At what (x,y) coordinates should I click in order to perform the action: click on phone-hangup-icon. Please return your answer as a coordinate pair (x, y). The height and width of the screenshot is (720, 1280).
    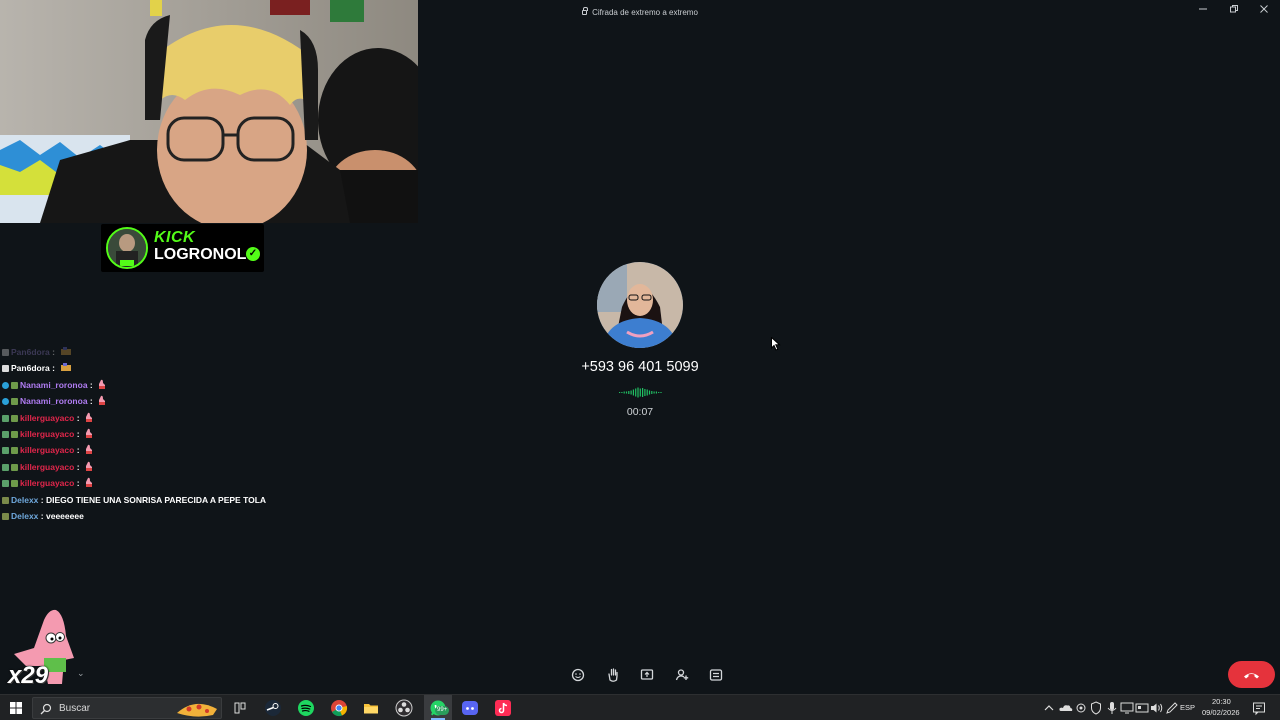
    Looking at the image, I should click on (1251, 676).